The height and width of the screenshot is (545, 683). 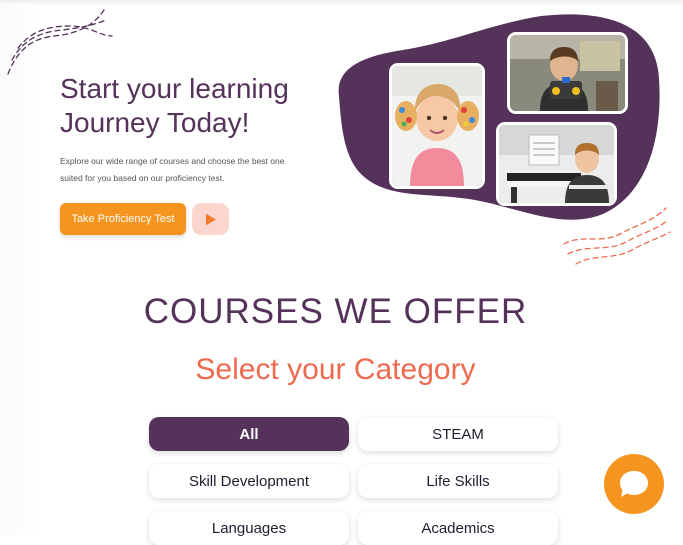 I want to click on category-academics-button: Academics, so click(x=458, y=528).